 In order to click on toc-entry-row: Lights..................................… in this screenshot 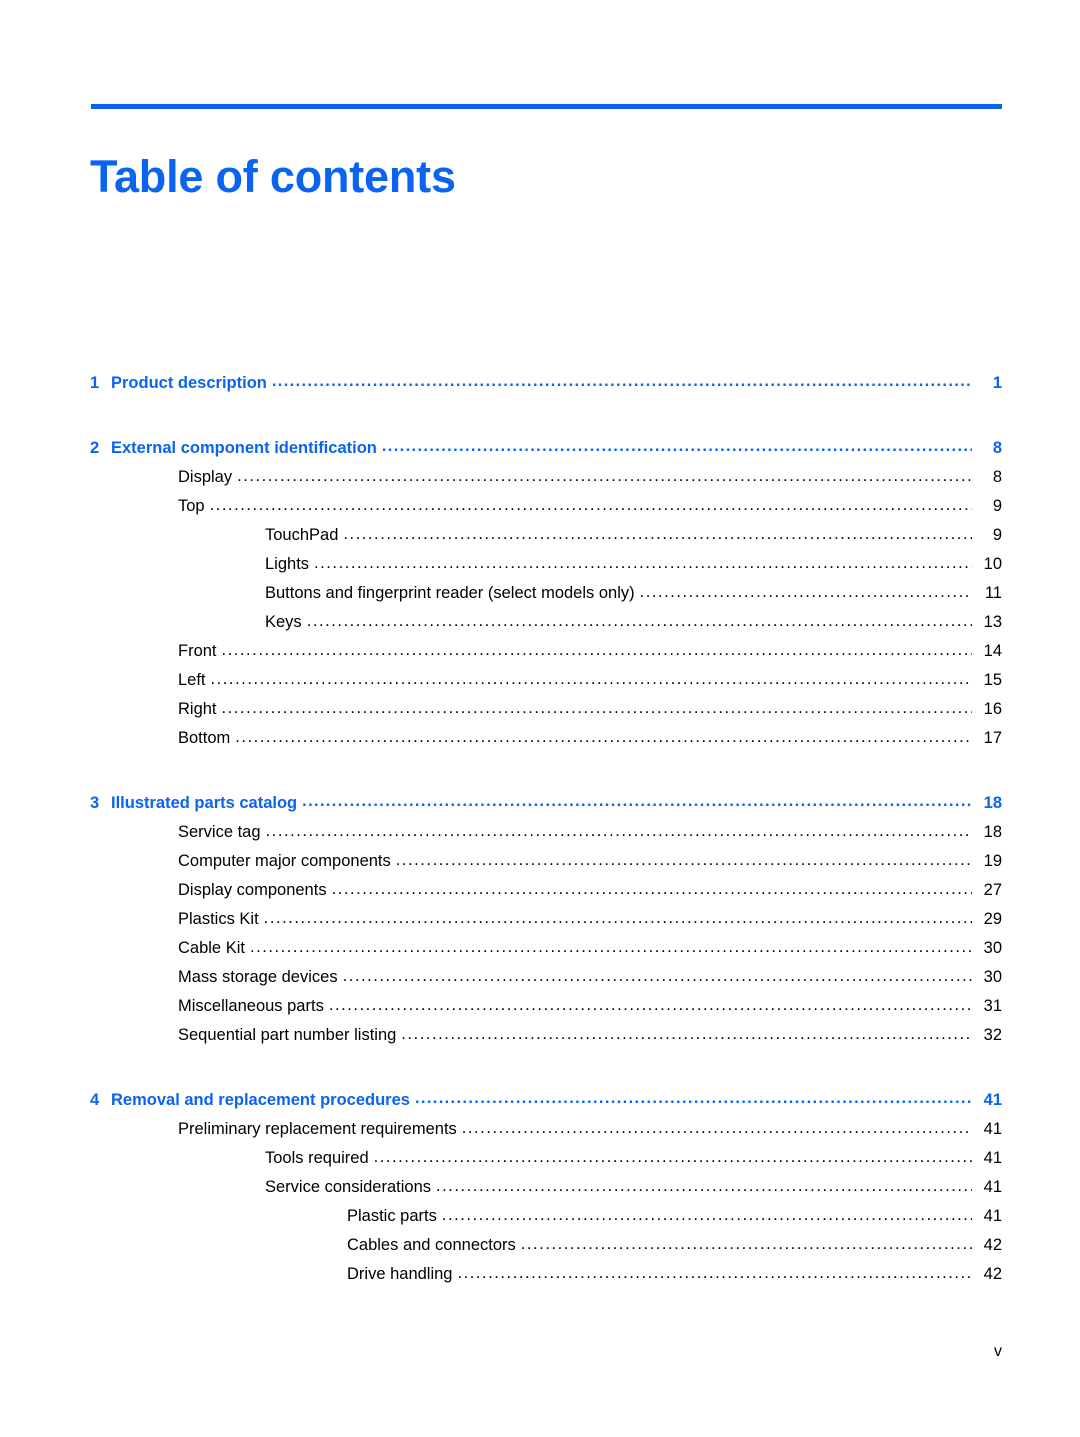, I will do `click(546, 564)`.